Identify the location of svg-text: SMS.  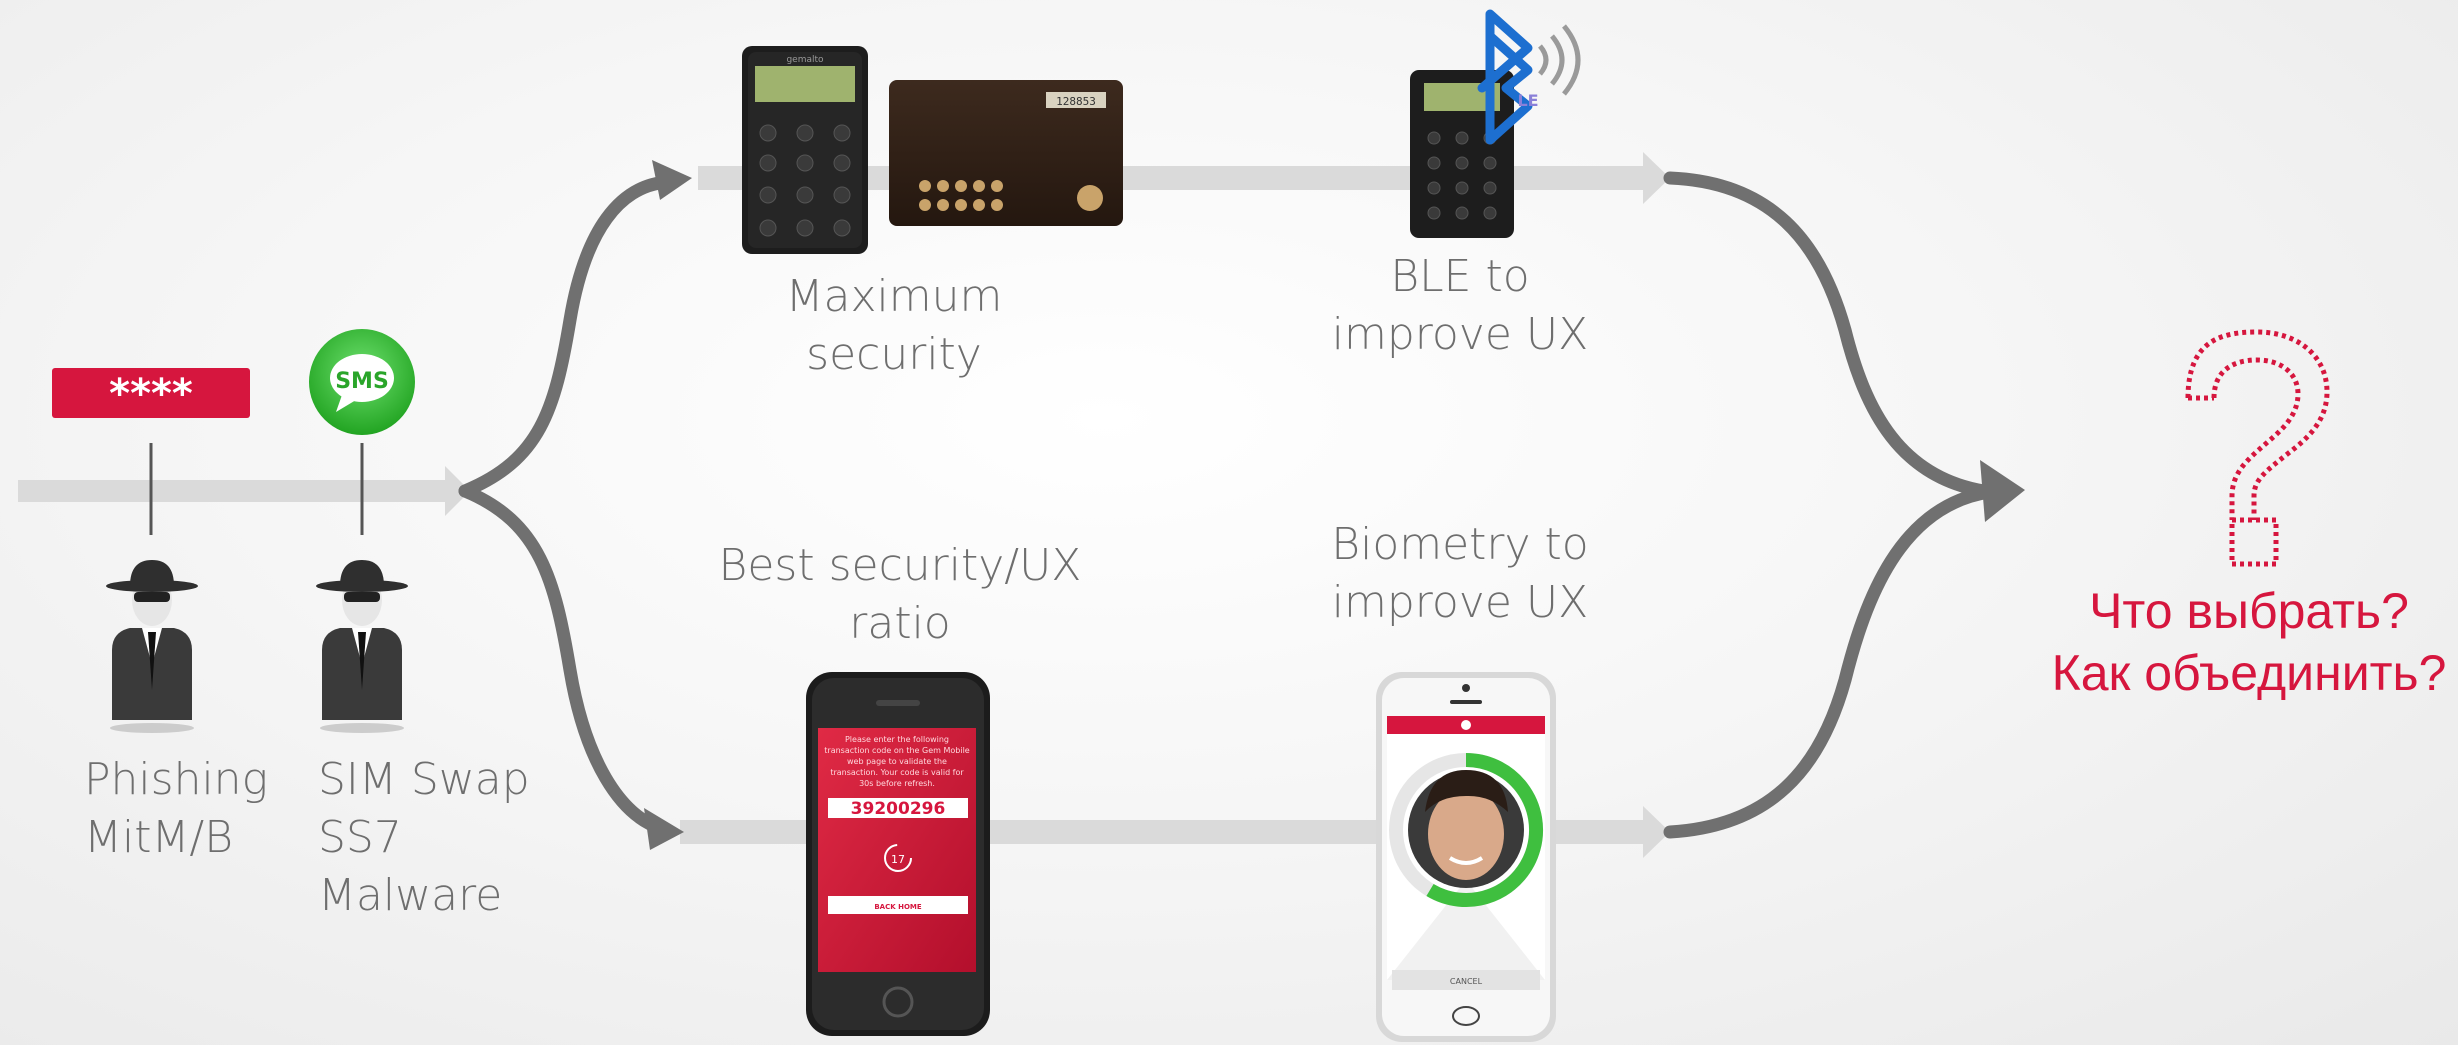
(362, 381).